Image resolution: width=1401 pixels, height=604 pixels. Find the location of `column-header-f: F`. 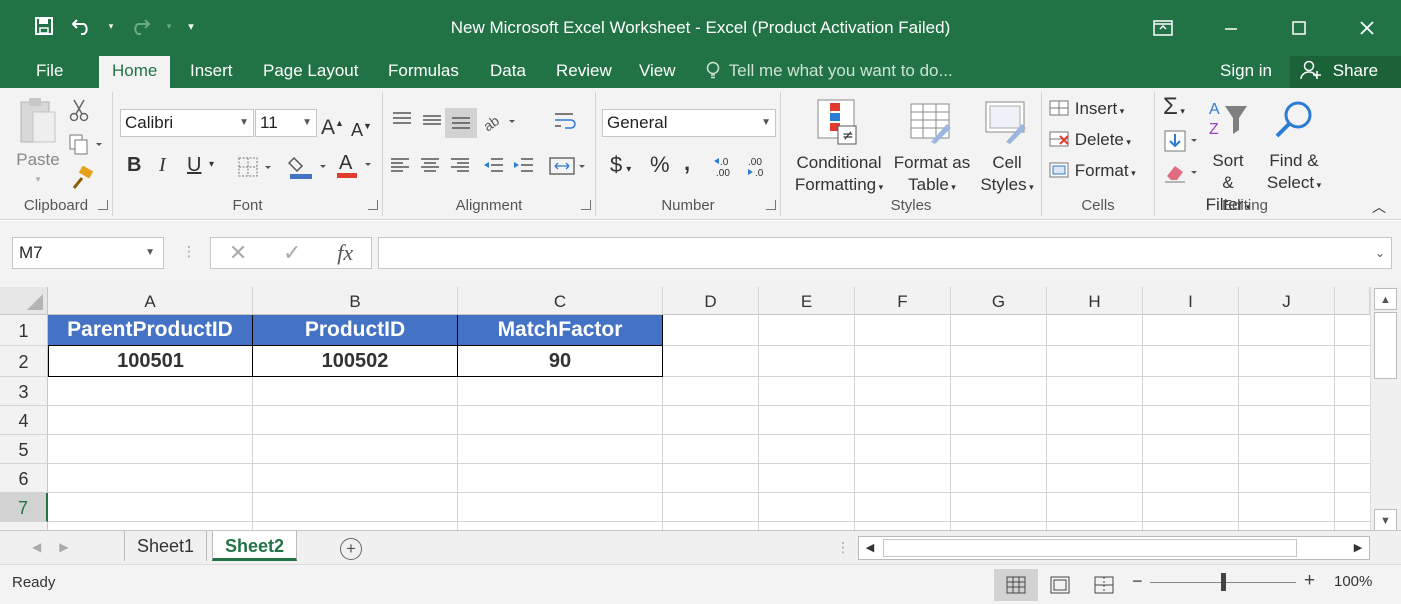

column-header-f: F is located at coordinates (903, 301).